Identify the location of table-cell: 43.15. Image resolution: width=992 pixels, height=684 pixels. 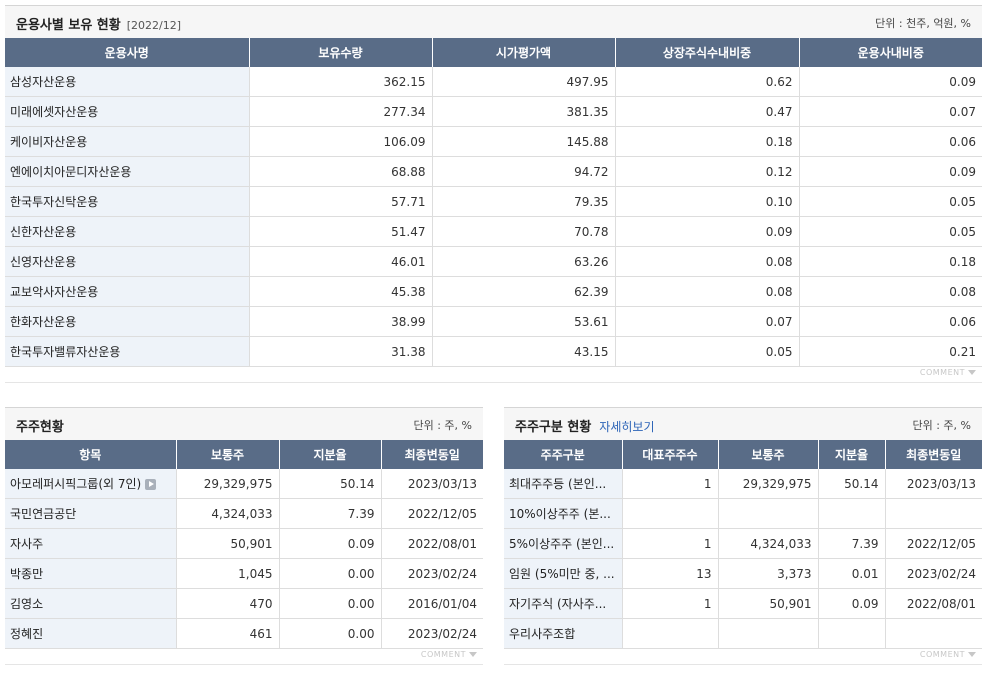
(524, 351).